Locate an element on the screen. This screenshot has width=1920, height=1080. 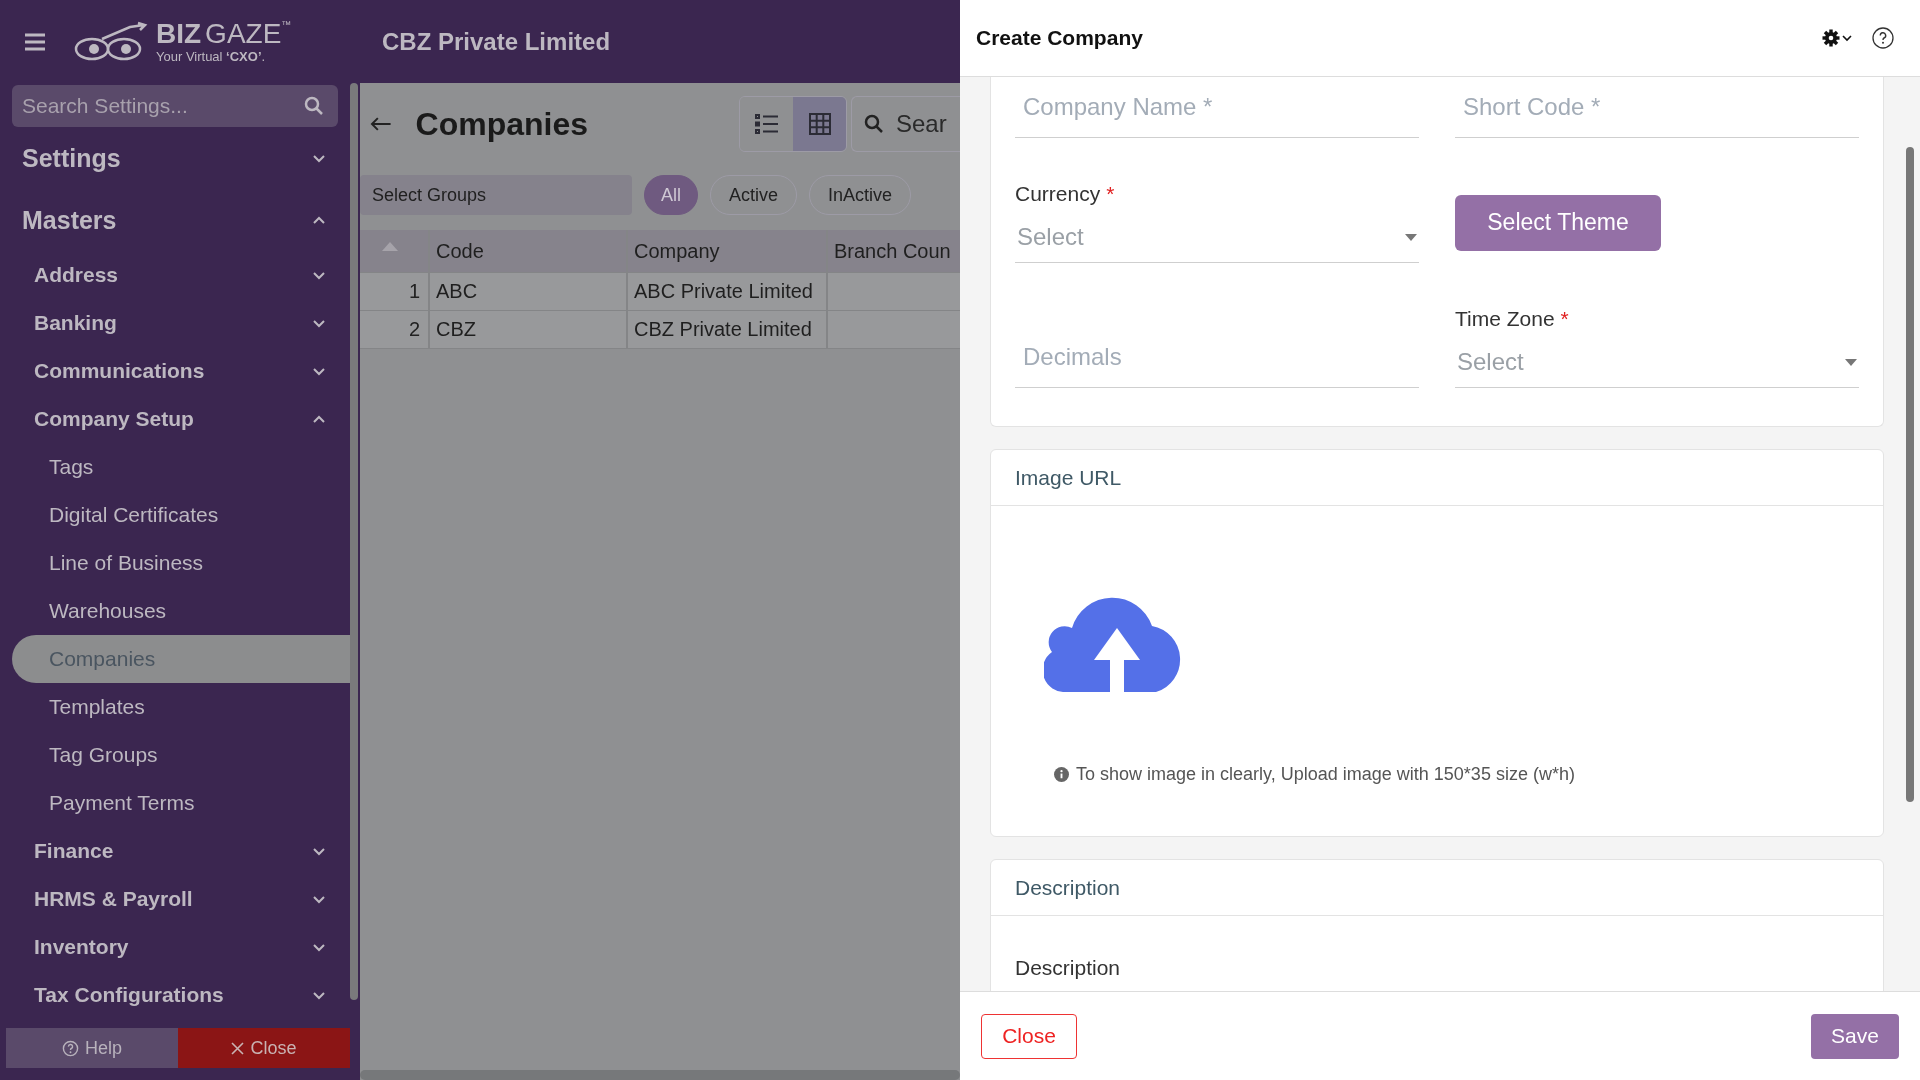
settings-icon is located at coordinates (1837, 38).